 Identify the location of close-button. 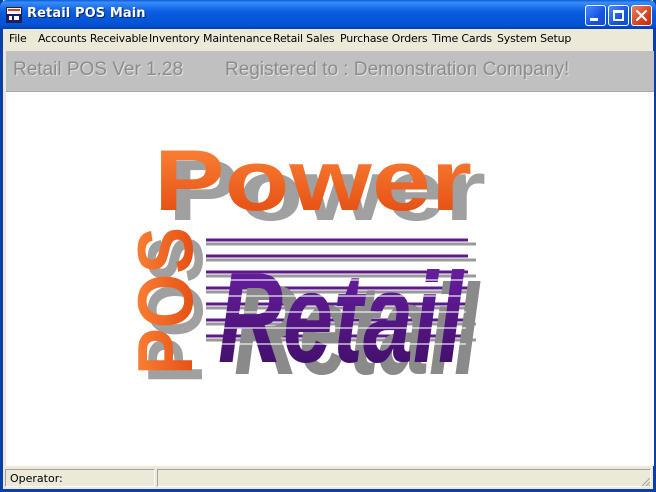
(641, 15).